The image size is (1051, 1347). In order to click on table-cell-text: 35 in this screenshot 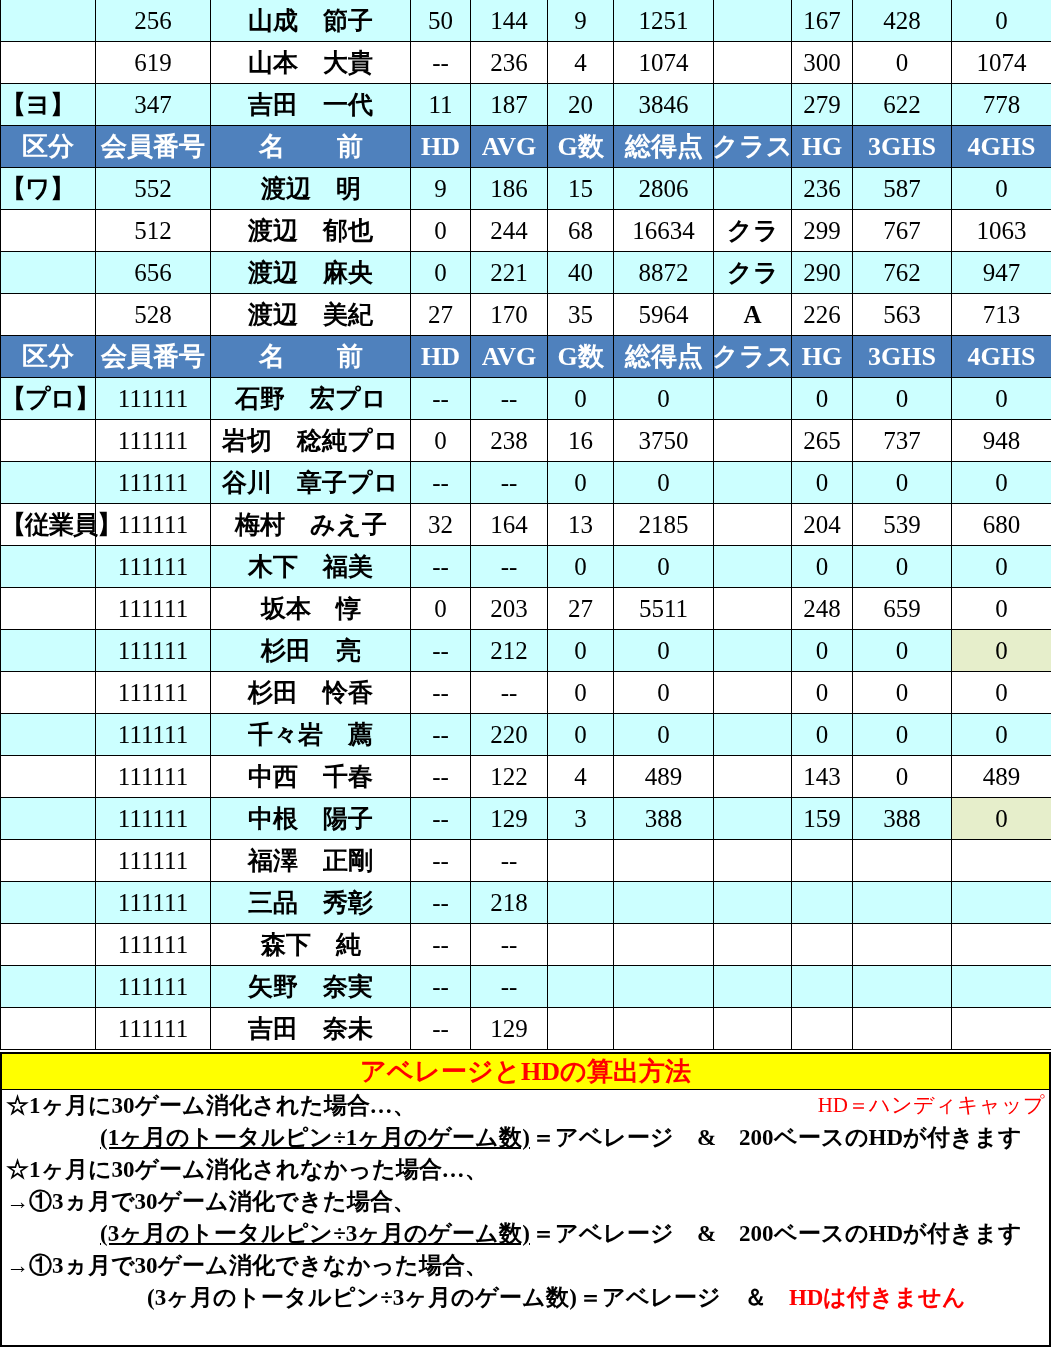, I will do `click(580, 314)`.